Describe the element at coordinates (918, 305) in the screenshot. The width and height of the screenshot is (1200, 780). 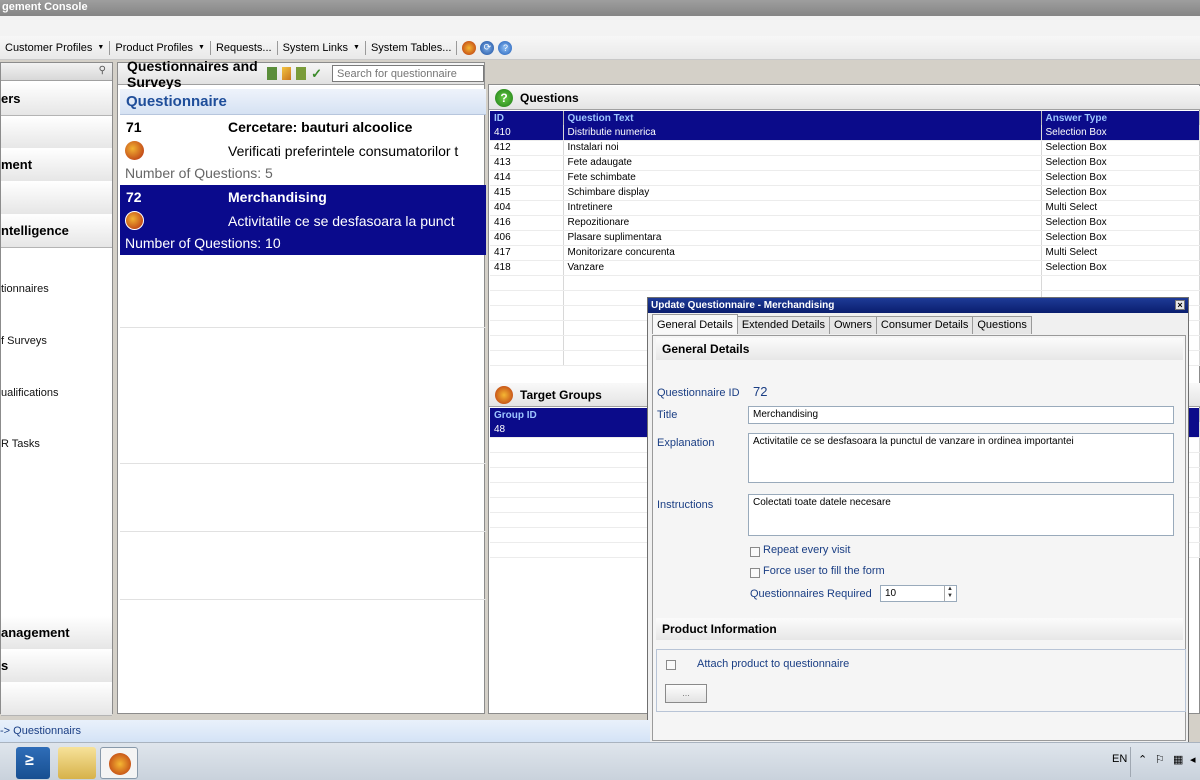
I see `dialog-title-bar: Update Questionnaire - Merchandising ×` at that location.